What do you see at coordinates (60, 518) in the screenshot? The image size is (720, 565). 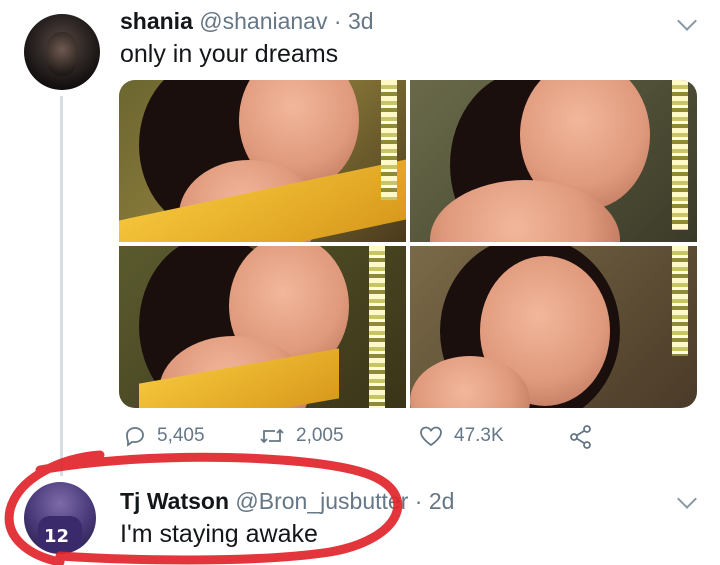 I see `reply-author-avatar: 12` at bounding box center [60, 518].